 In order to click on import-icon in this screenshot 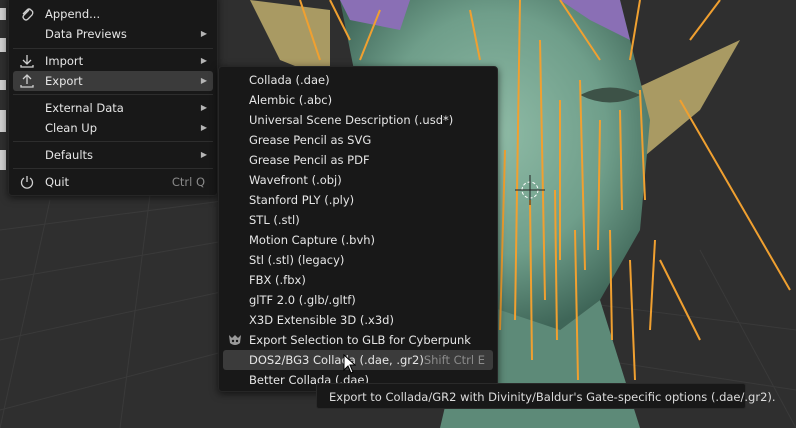, I will do `click(27, 61)`.